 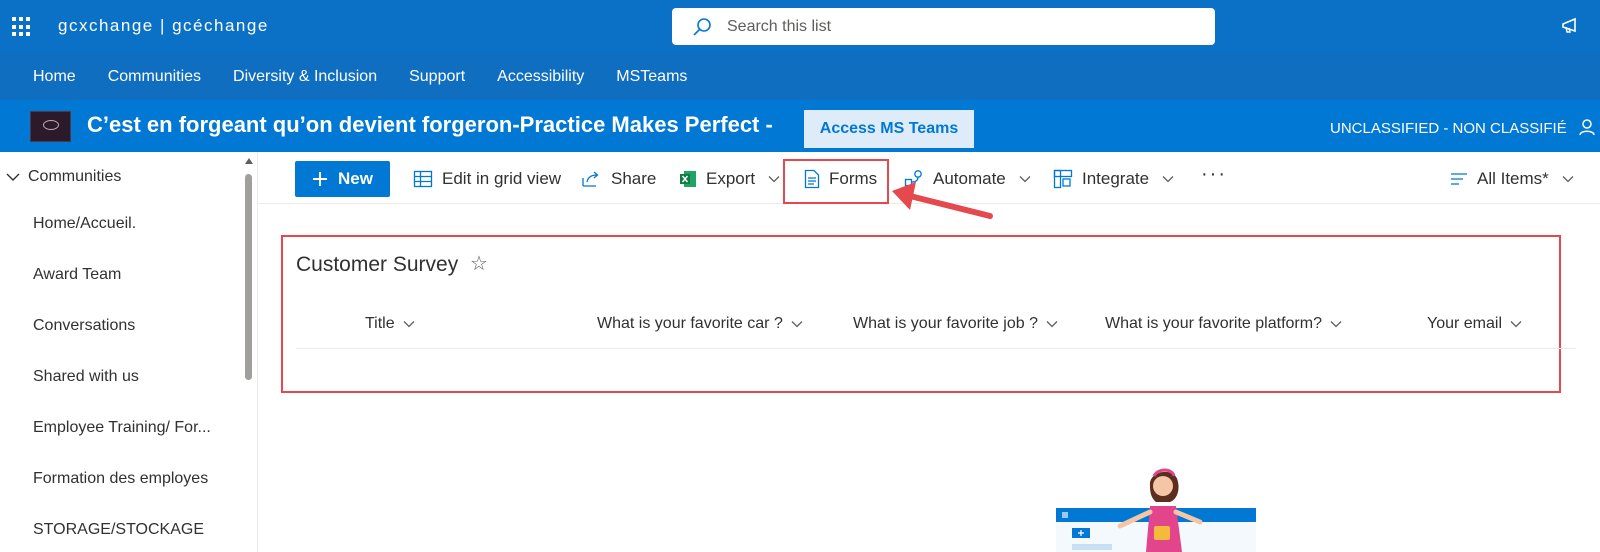 I want to click on suite-bar: gcxchange | gcéchange Search this list, so click(x=800, y=27).